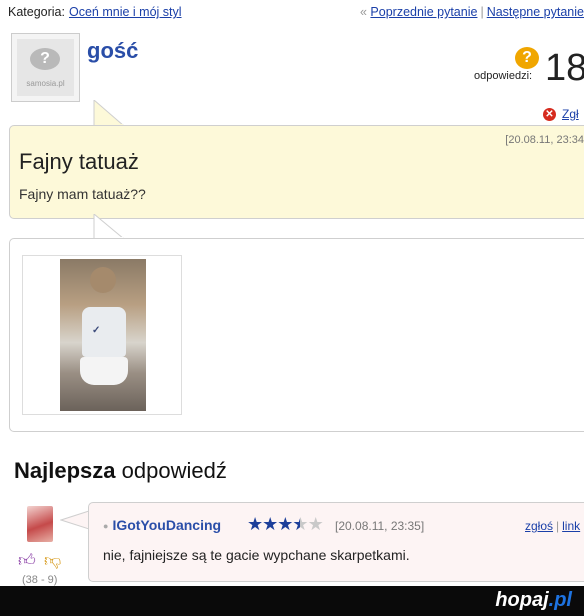 Image resolution: width=584 pixels, height=616 pixels. I want to click on avatar-site-label: samosia.pl, so click(45, 83).